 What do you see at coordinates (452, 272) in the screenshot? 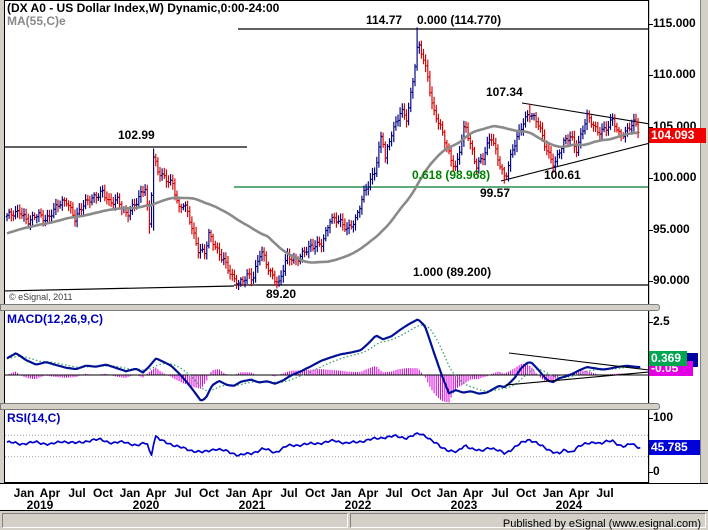
I see `price-annotation-label: 1.000 (89.200)` at bounding box center [452, 272].